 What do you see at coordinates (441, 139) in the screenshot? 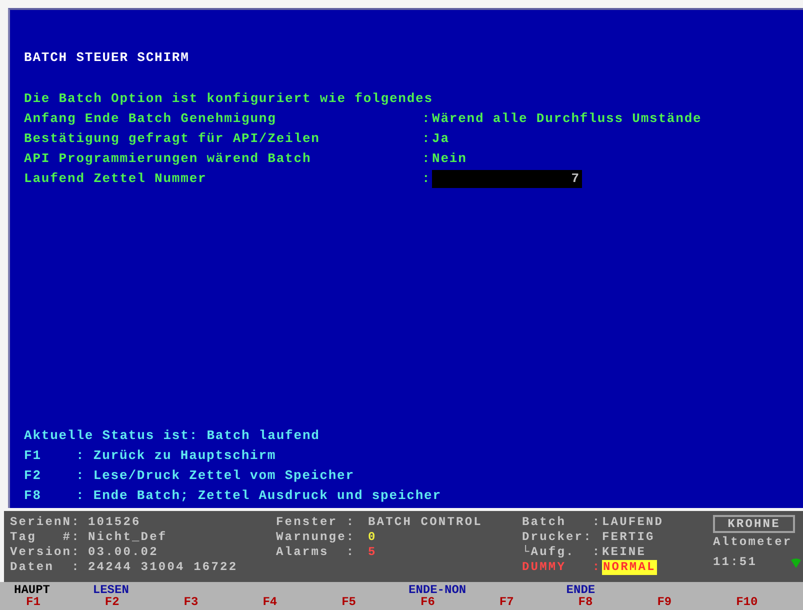
I see `setting-value: Ja` at bounding box center [441, 139].